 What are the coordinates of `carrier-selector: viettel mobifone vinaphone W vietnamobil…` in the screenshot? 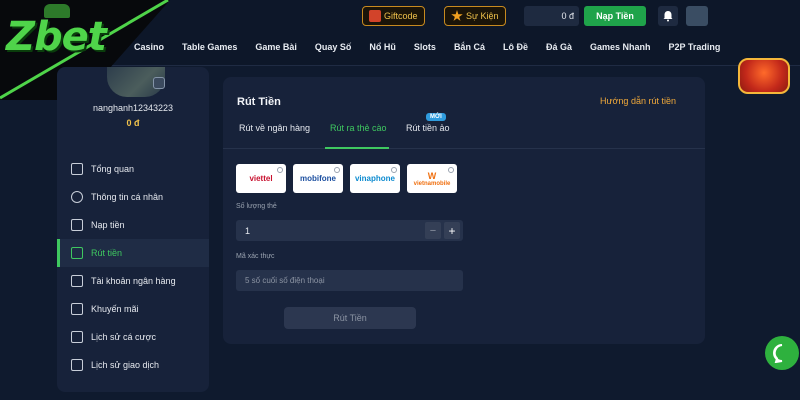 It's located at (346, 178).